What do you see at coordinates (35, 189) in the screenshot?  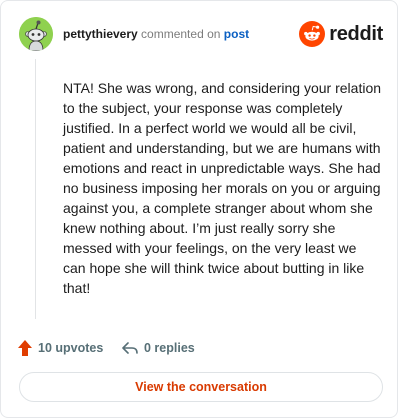 I see `thread-line` at bounding box center [35, 189].